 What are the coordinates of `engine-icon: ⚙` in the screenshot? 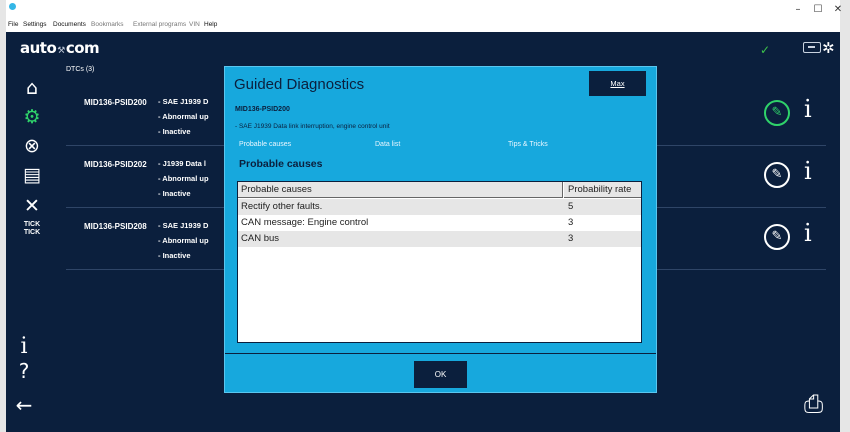 It's located at (32, 117).